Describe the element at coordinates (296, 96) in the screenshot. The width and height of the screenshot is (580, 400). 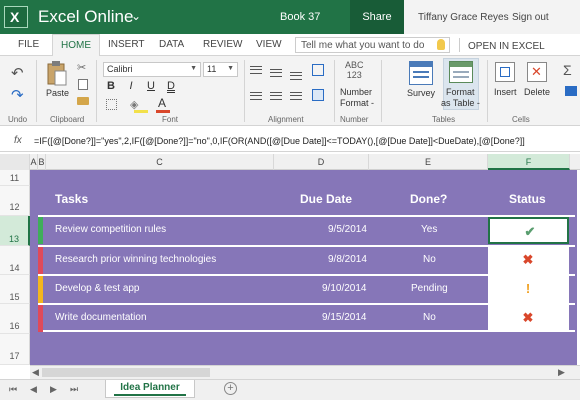
I see `align-right-icon` at that location.